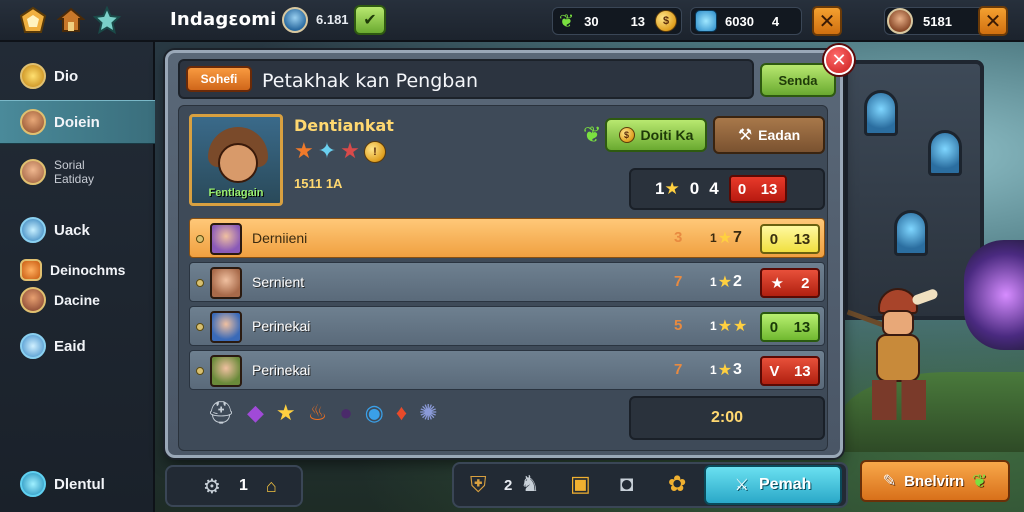  I want to click on blue-shield-icon, so click(33, 346).